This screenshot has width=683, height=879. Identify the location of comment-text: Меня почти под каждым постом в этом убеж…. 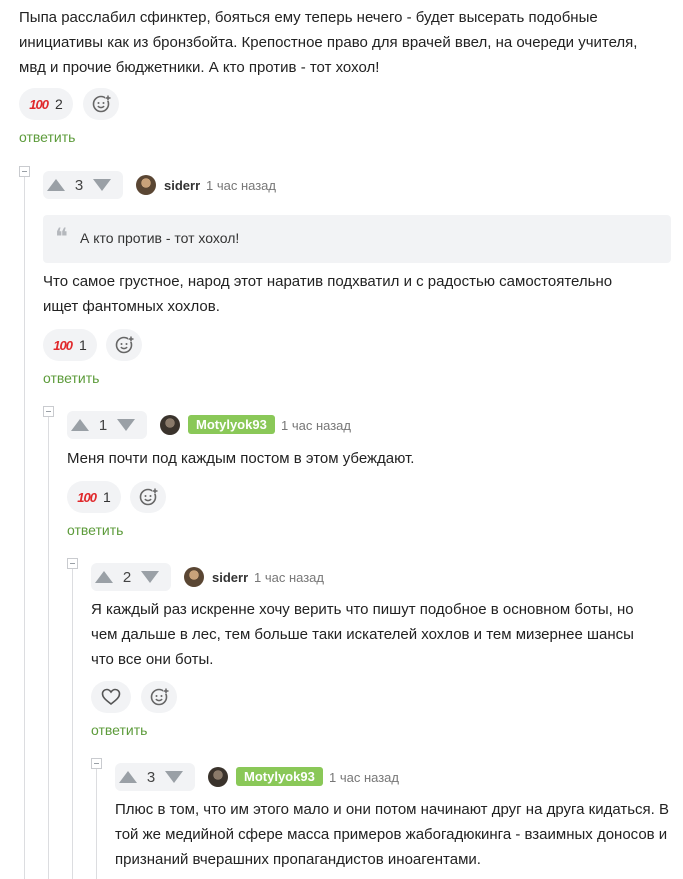
(241, 458).